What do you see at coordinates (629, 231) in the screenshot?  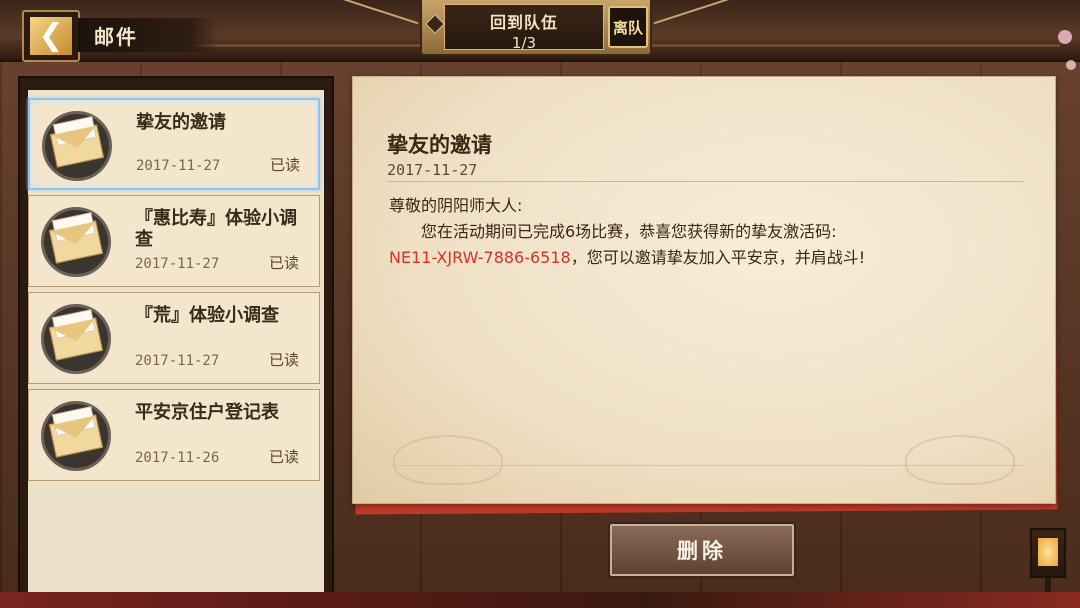 I see `letter-body-line: 您在活动期间已完成6场比赛，恭喜您获得新的挚友激活码:` at bounding box center [629, 231].